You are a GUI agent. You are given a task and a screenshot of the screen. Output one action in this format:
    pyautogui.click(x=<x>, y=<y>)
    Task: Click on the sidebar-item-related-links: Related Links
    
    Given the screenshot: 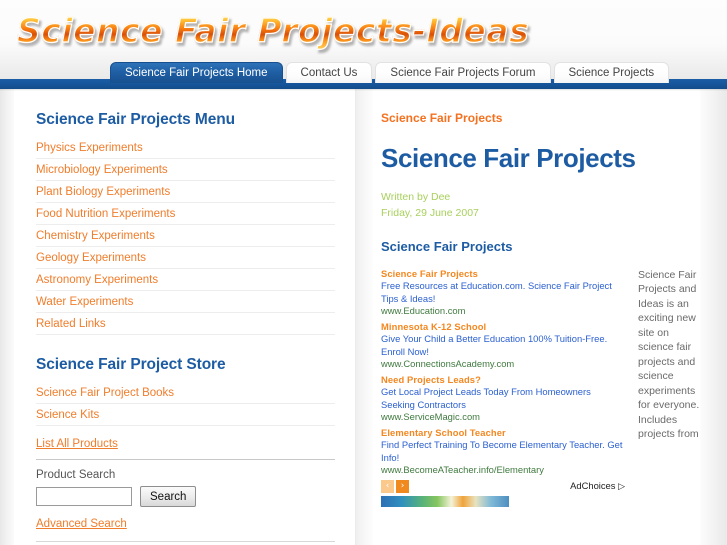 What is the action you would take?
    pyautogui.click(x=185, y=323)
    